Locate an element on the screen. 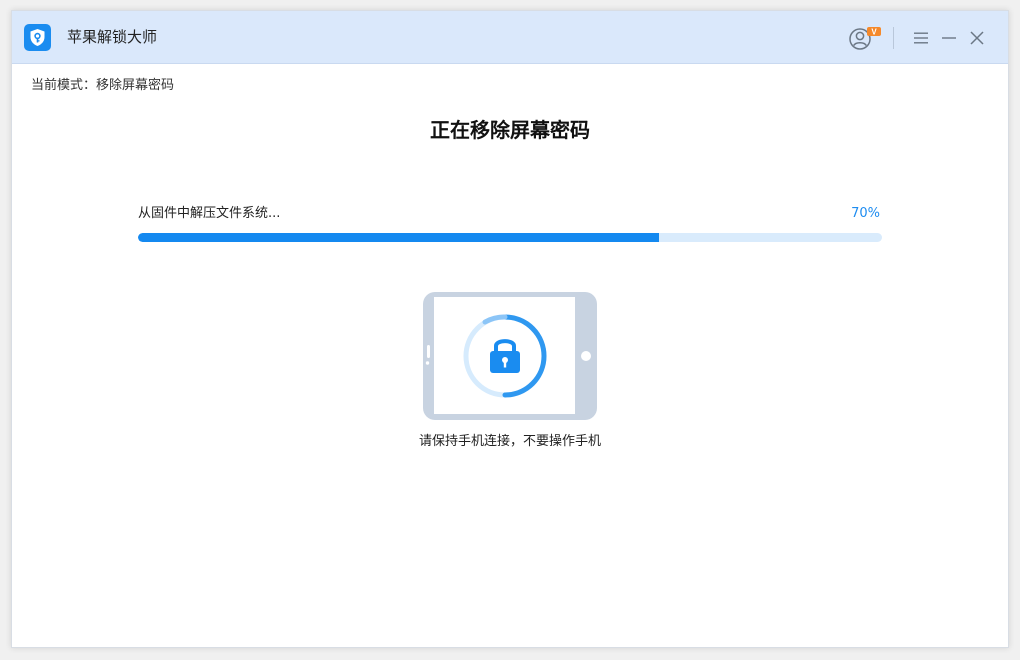  close-button is located at coordinates (977, 38).